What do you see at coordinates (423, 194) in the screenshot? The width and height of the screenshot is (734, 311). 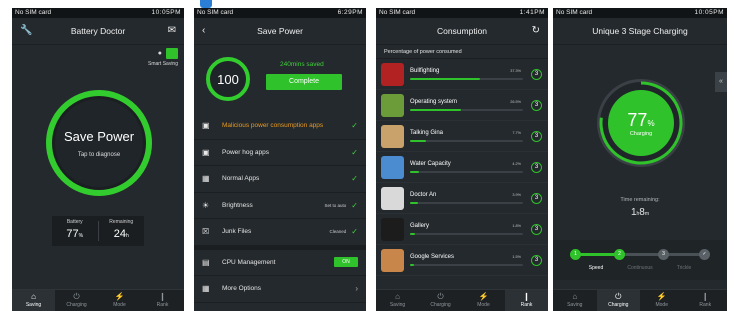 I see `app-name: Doctor An` at bounding box center [423, 194].